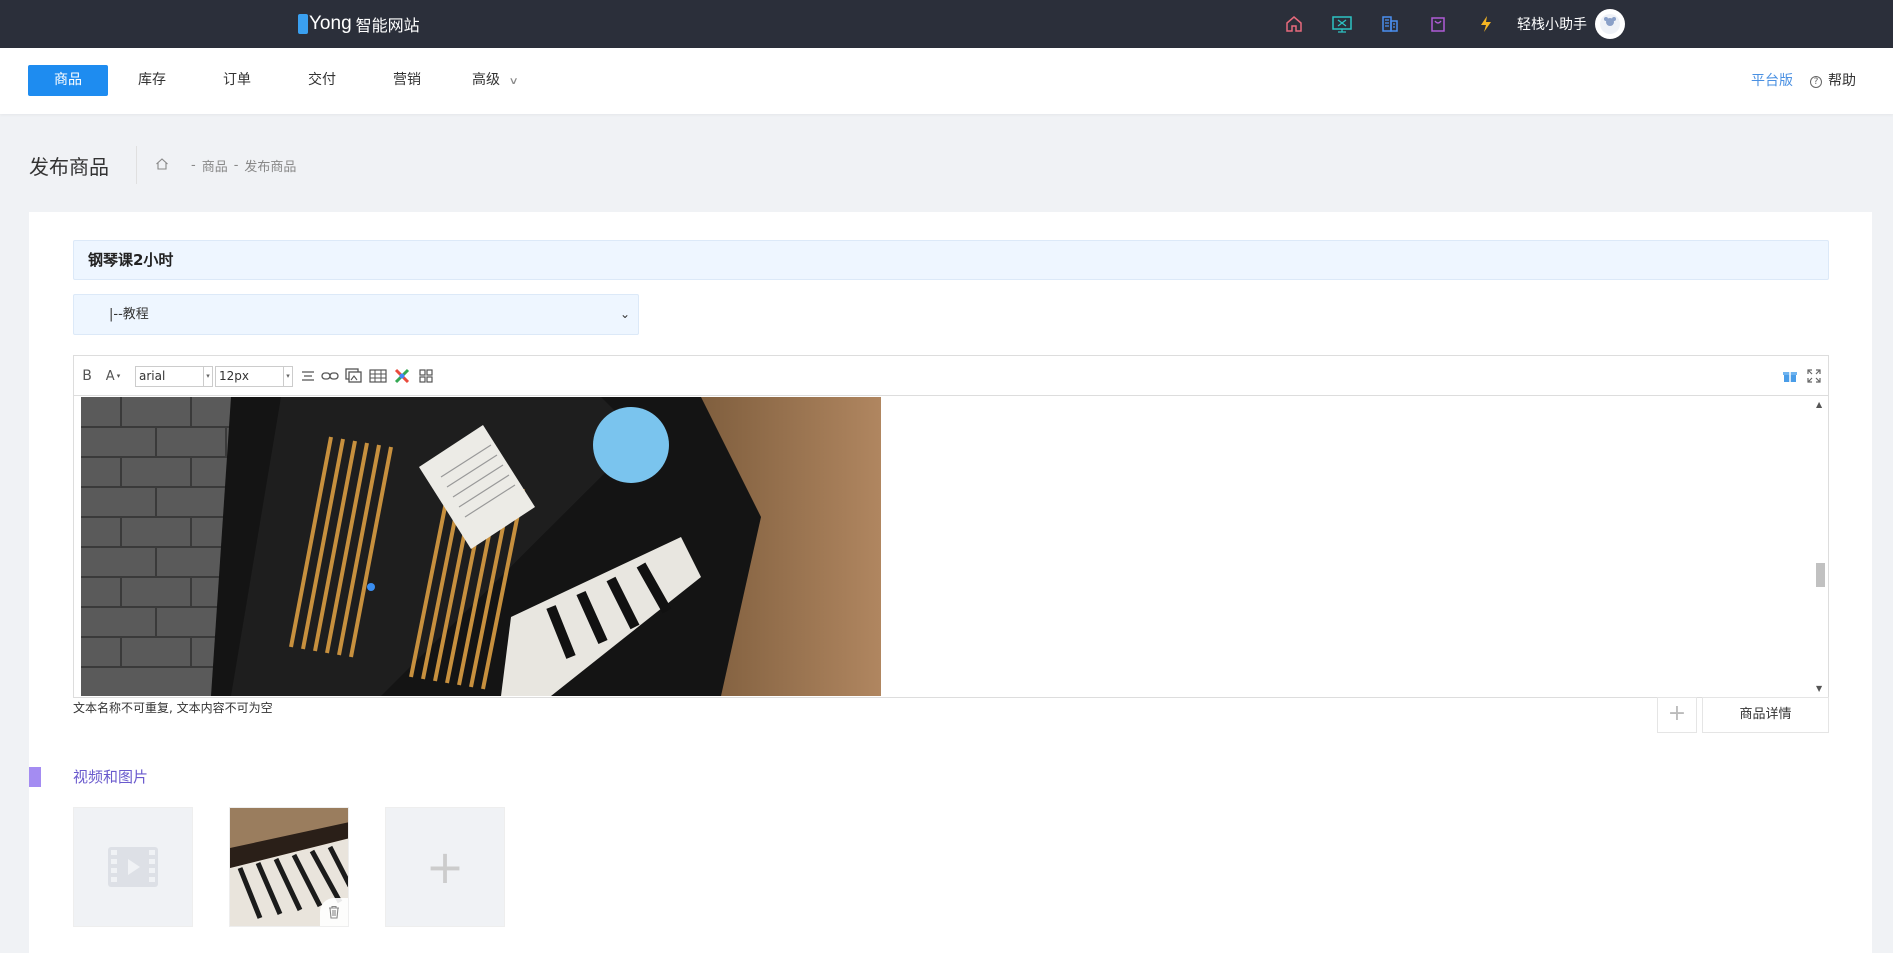 The width and height of the screenshot is (1893, 953). I want to click on help-label: 帮助, so click(1842, 81).